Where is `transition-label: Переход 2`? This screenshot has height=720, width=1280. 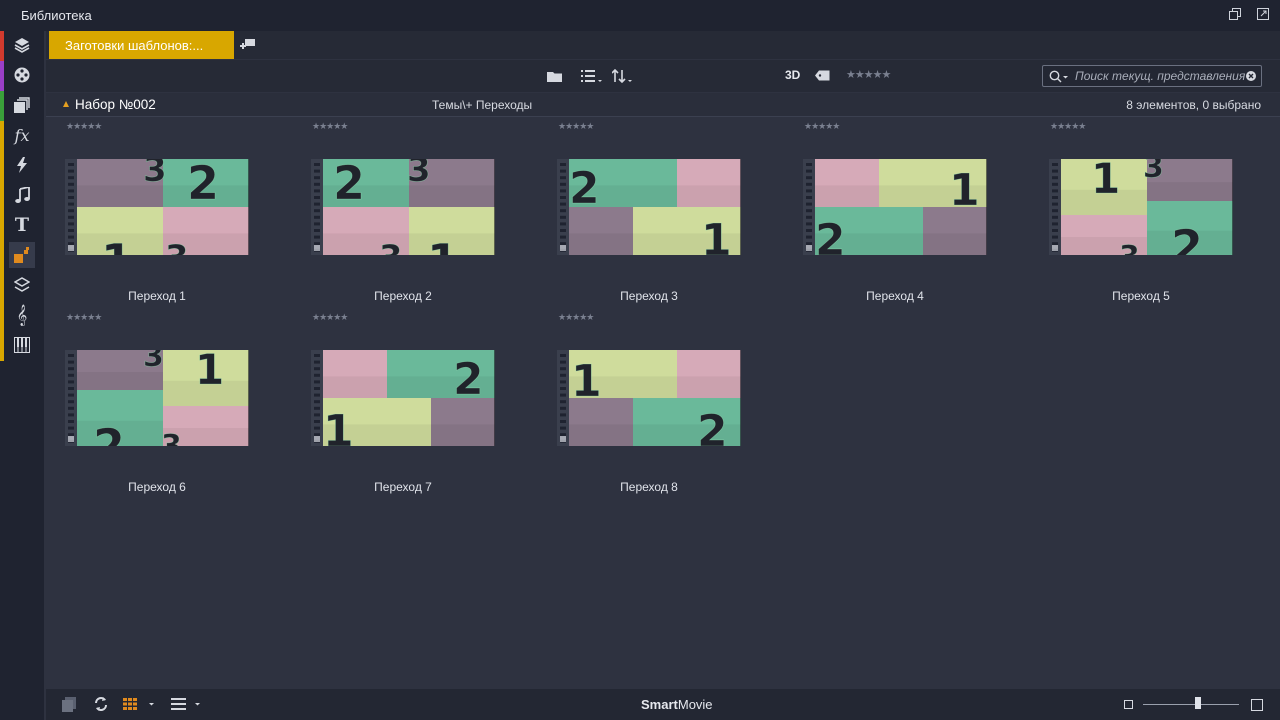 transition-label: Переход 2 is located at coordinates (403, 296).